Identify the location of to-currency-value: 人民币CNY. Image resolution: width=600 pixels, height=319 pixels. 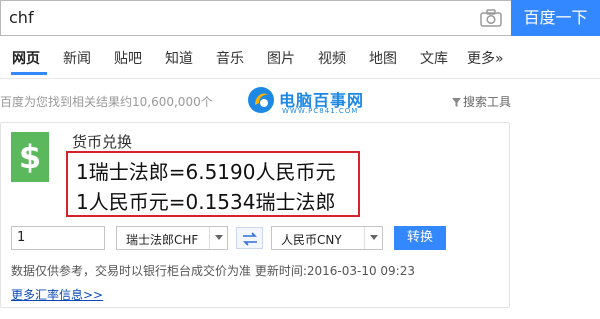
(311, 240).